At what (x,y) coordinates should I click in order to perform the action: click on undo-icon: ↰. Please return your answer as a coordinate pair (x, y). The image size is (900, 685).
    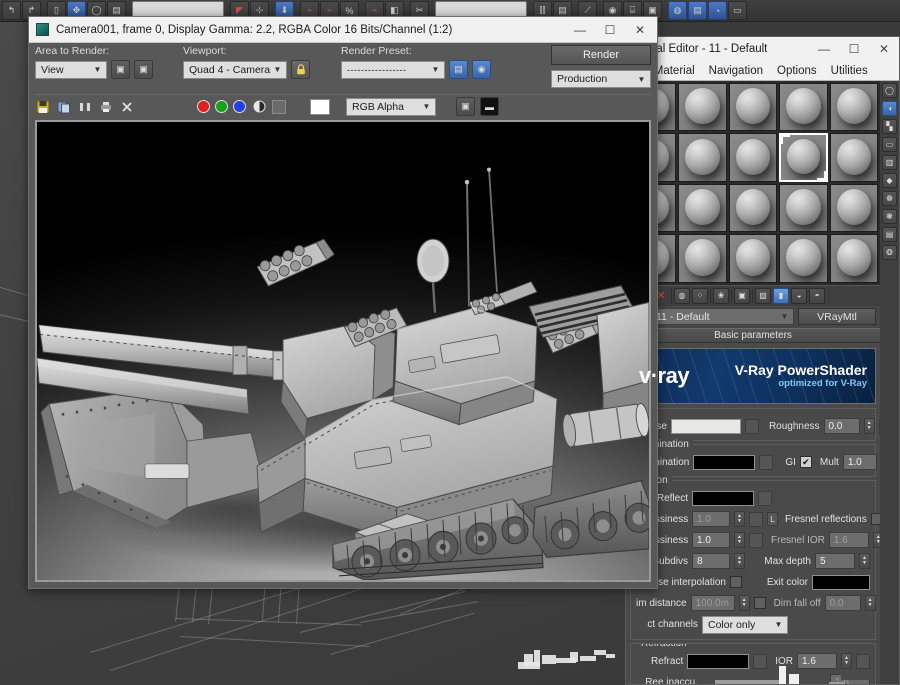
    Looking at the image, I should click on (11, 10).